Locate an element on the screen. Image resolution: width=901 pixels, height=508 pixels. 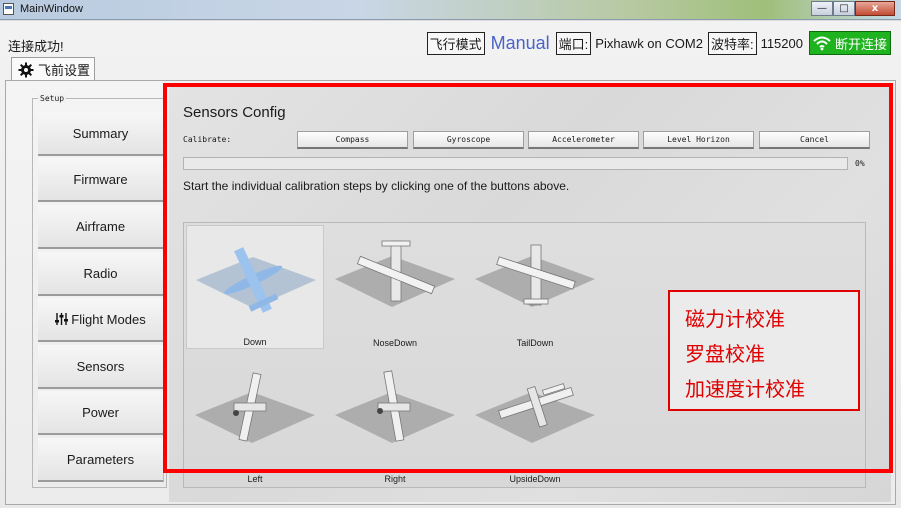
sidebar-item-label: Power is located at coordinates (100, 412).